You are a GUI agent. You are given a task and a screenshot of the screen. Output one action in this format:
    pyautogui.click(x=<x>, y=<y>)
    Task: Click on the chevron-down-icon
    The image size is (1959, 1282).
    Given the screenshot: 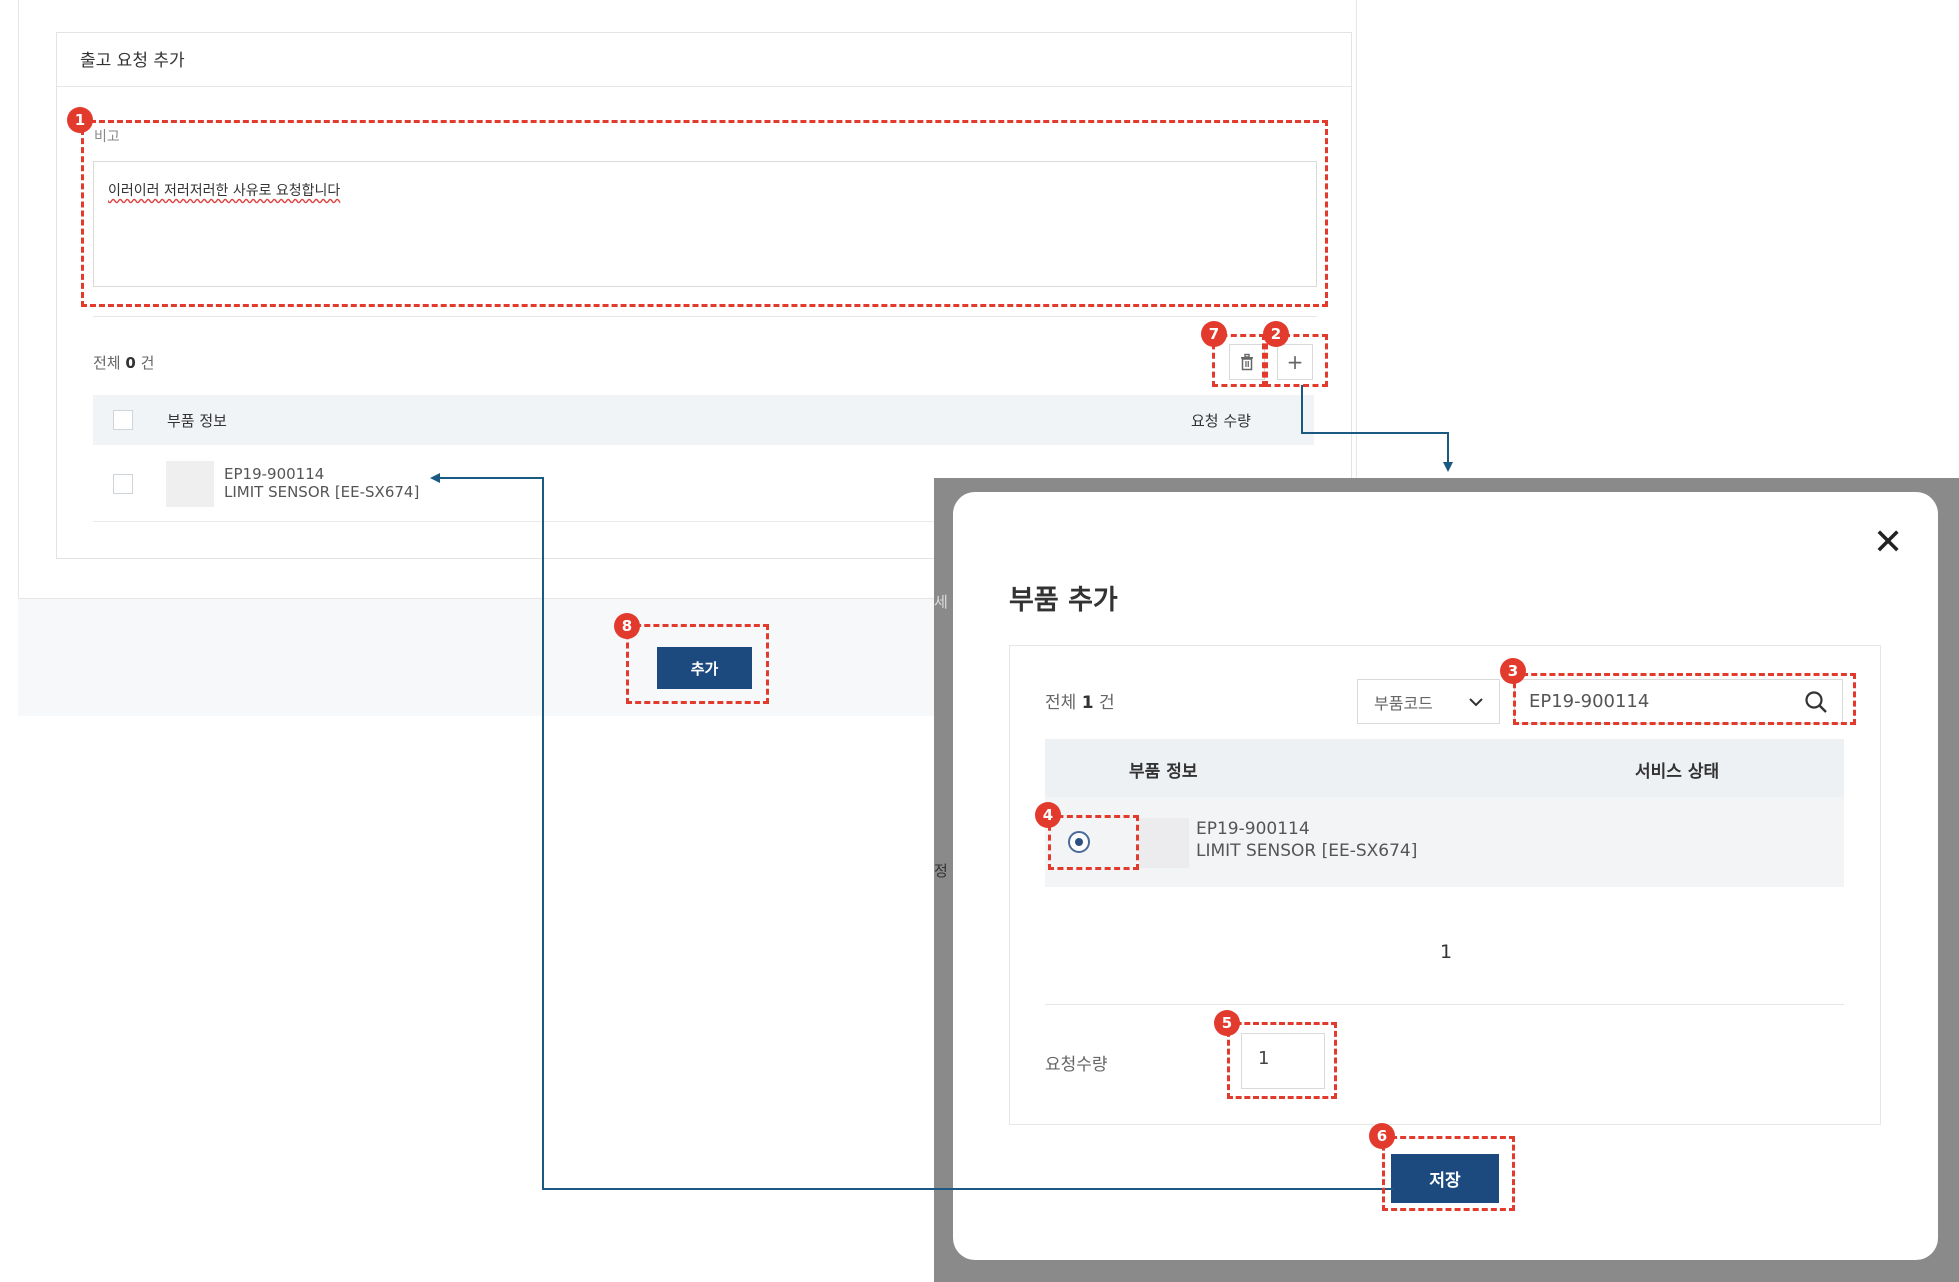 What is the action you would take?
    pyautogui.click(x=1476, y=701)
    